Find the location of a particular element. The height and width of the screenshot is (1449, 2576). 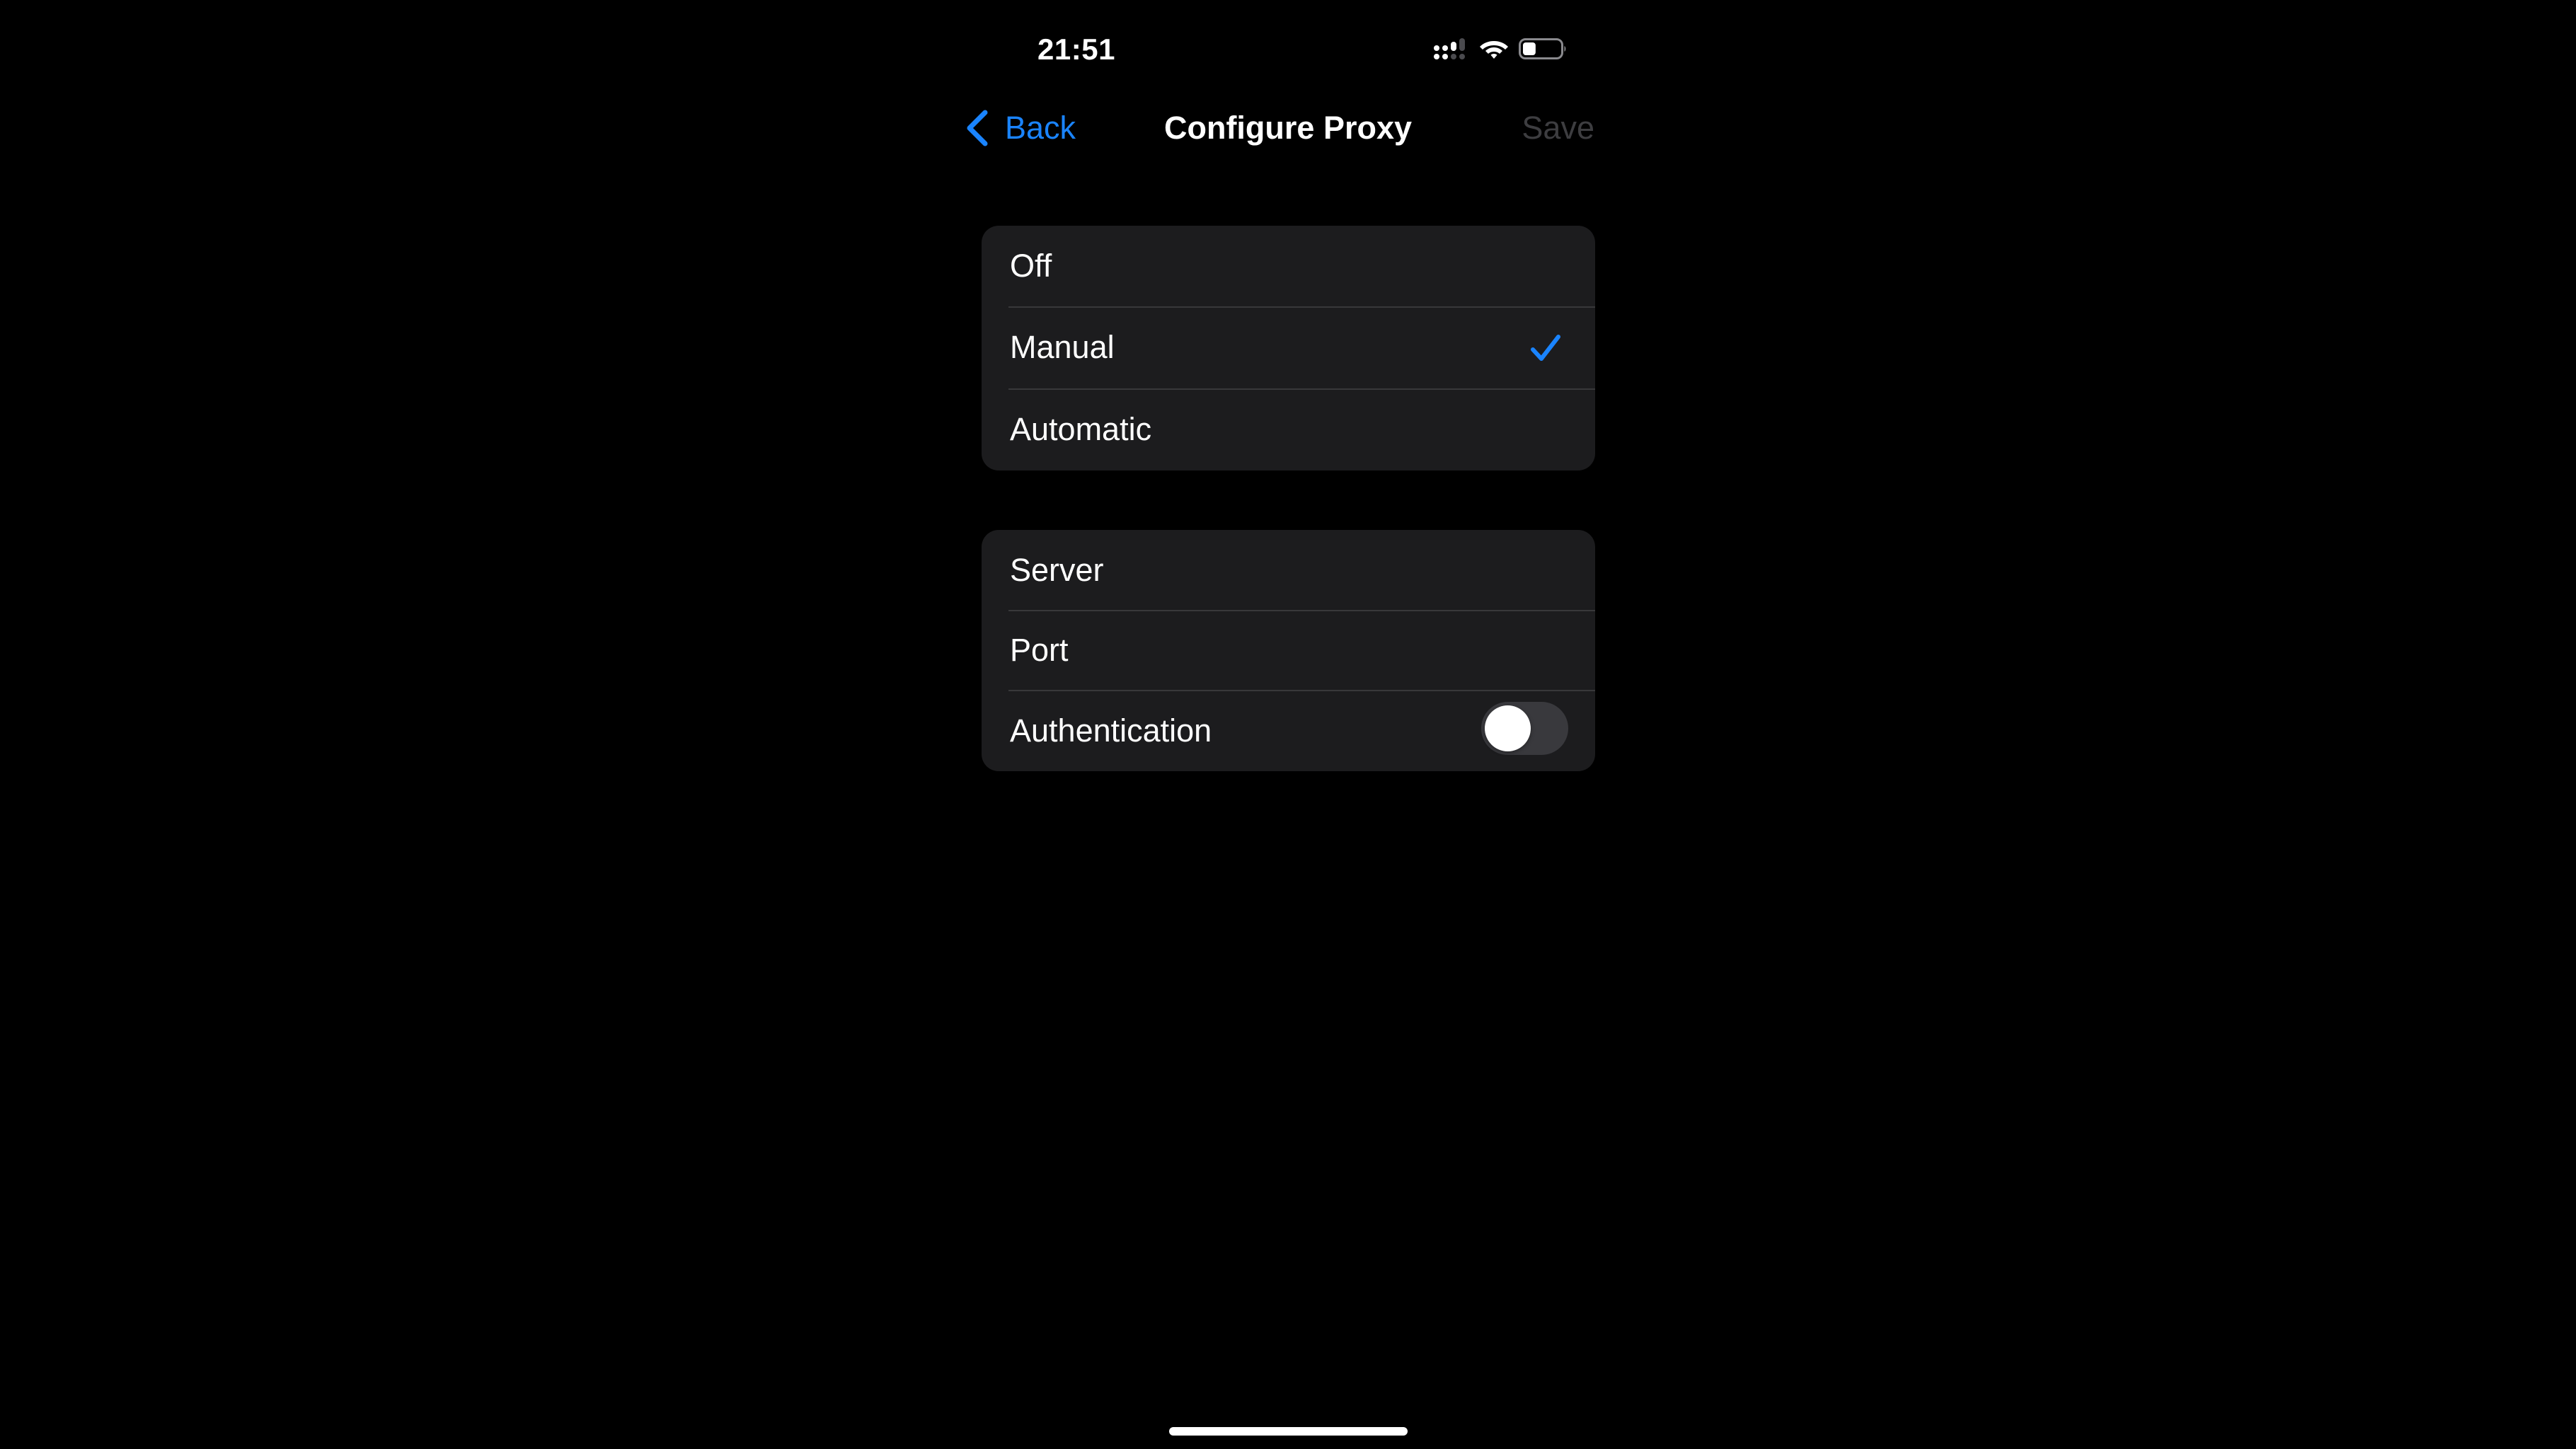

authentication-toggle is located at coordinates (1524, 728).